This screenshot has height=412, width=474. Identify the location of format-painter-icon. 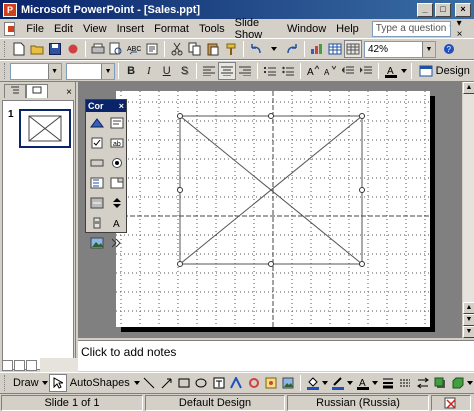
(231, 49).